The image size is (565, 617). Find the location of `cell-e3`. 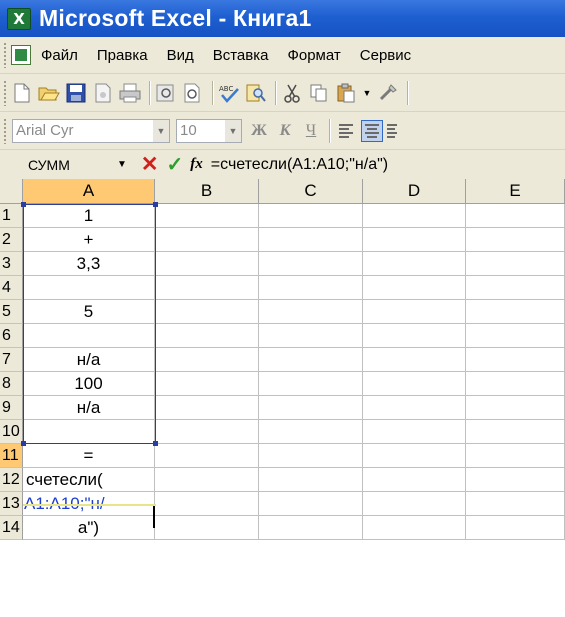

cell-e3 is located at coordinates (515, 264).